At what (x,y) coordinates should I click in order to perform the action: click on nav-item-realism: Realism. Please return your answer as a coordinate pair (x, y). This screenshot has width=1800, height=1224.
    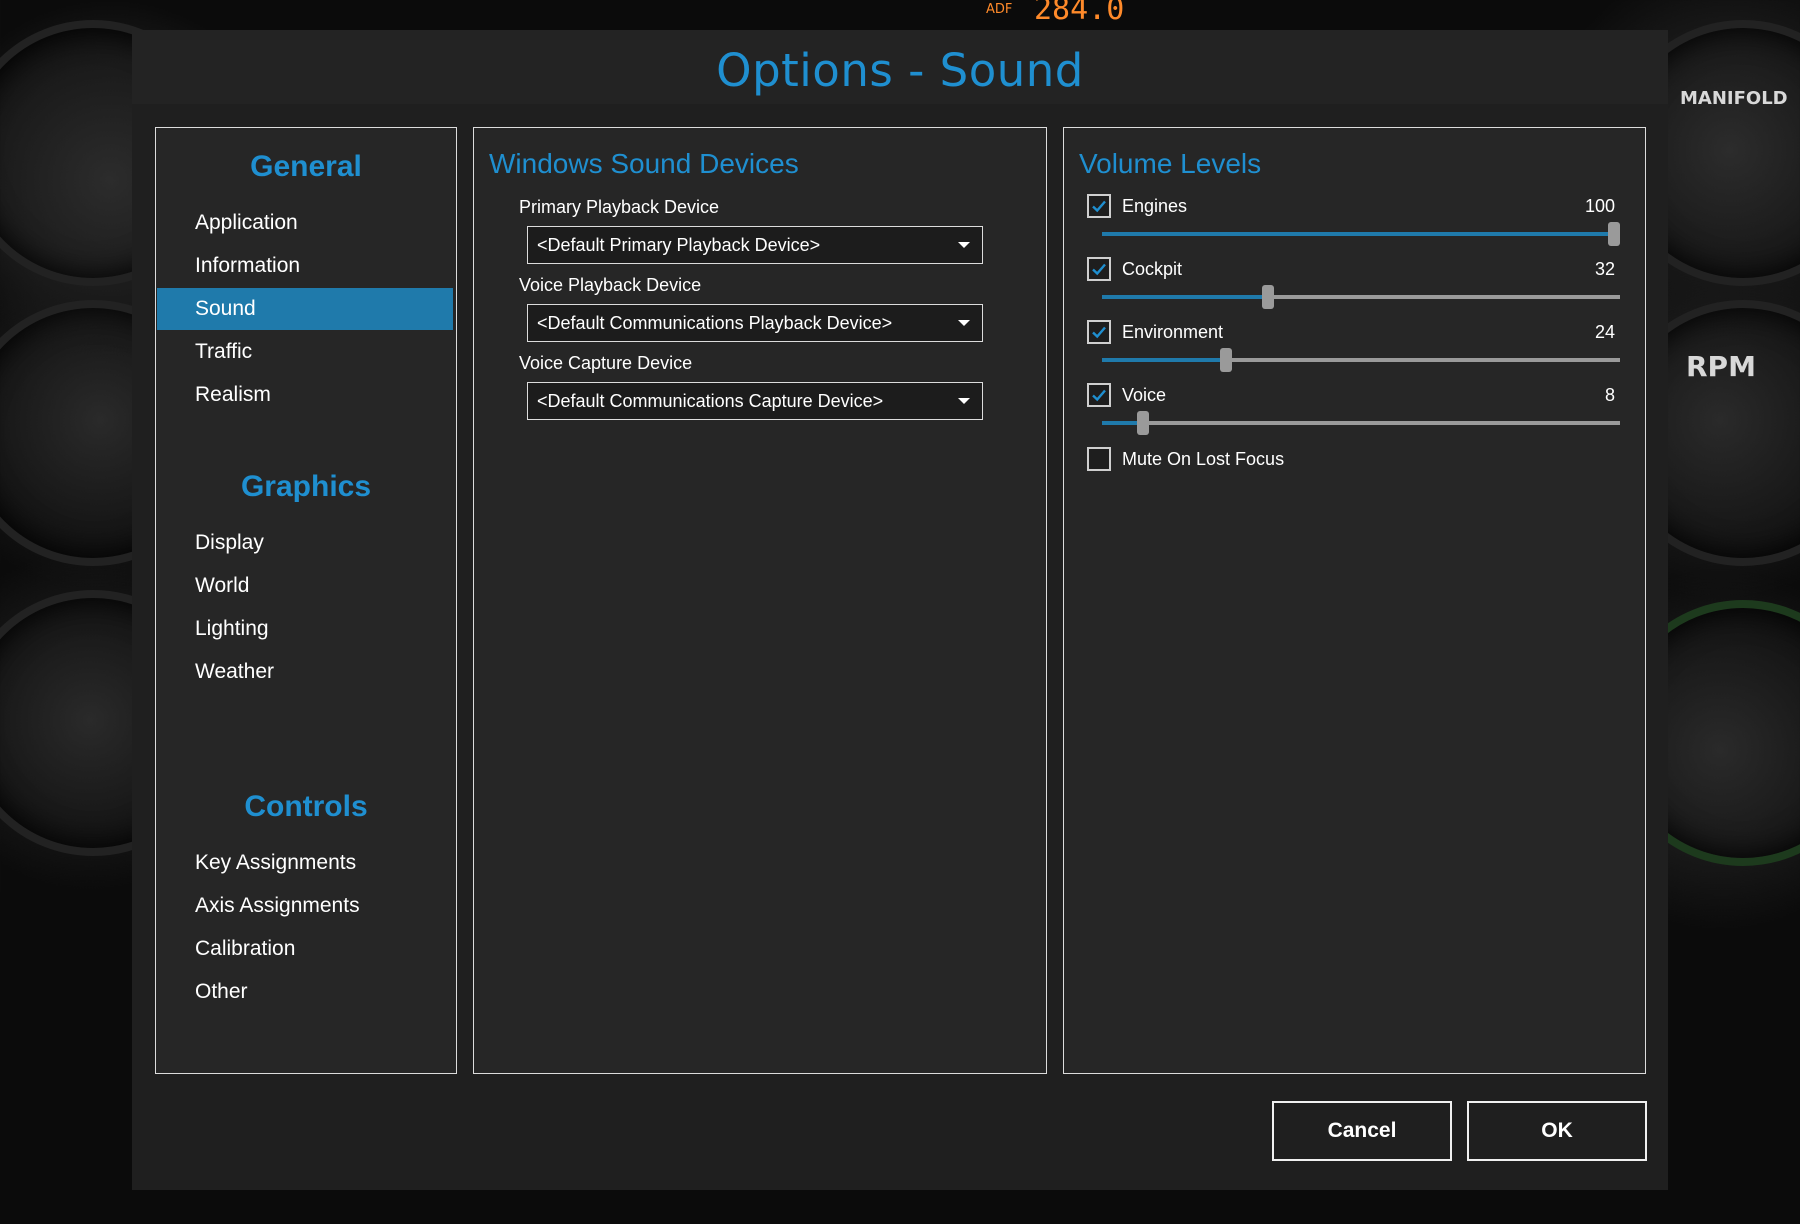
    Looking at the image, I should click on (305, 395).